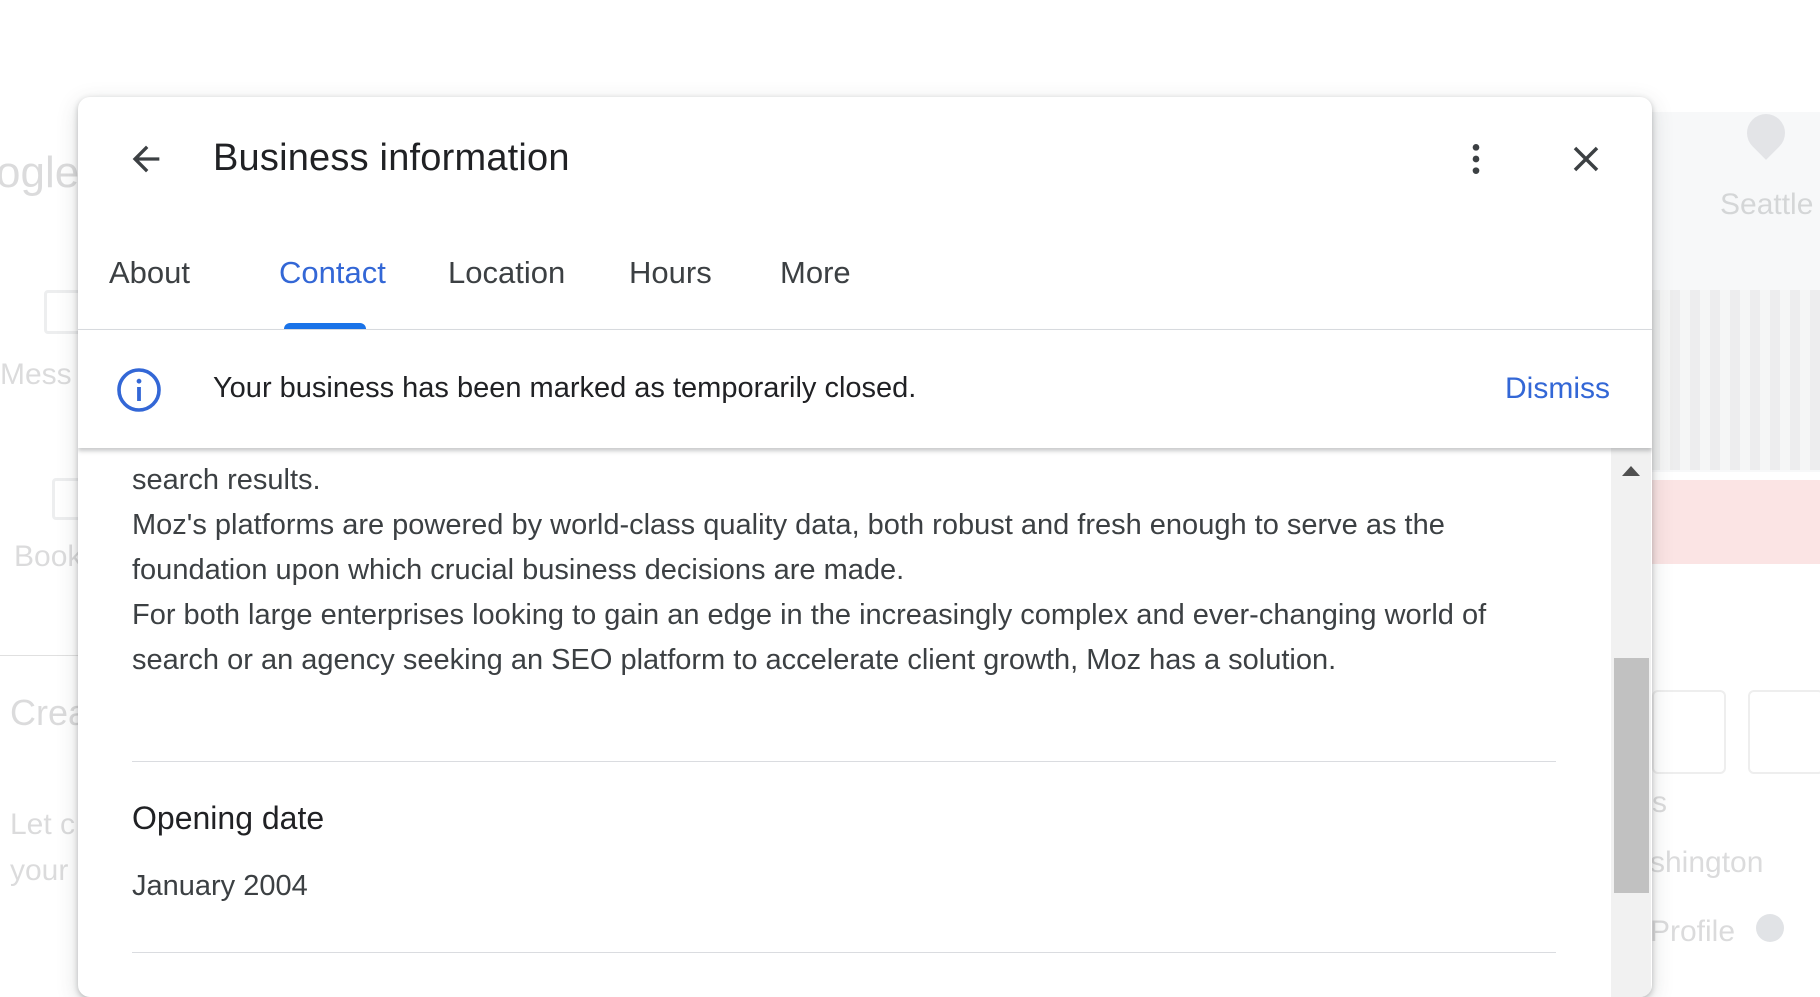 This screenshot has height=997, width=1820. Describe the element at coordinates (149, 273) in the screenshot. I see `tab-about: About` at that location.